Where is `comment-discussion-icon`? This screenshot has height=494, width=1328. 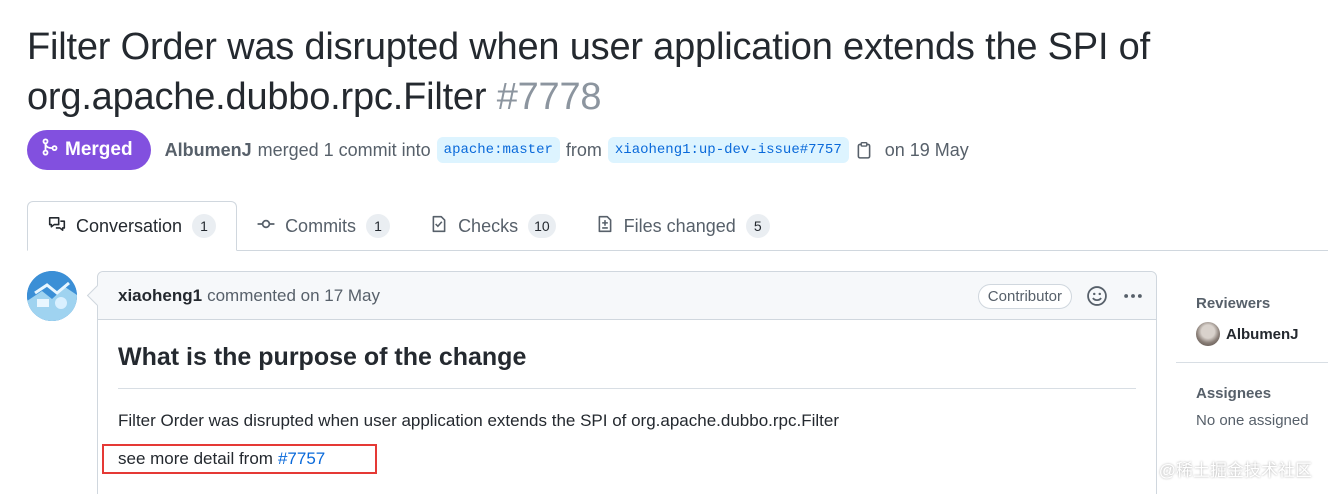 comment-discussion-icon is located at coordinates (57, 226).